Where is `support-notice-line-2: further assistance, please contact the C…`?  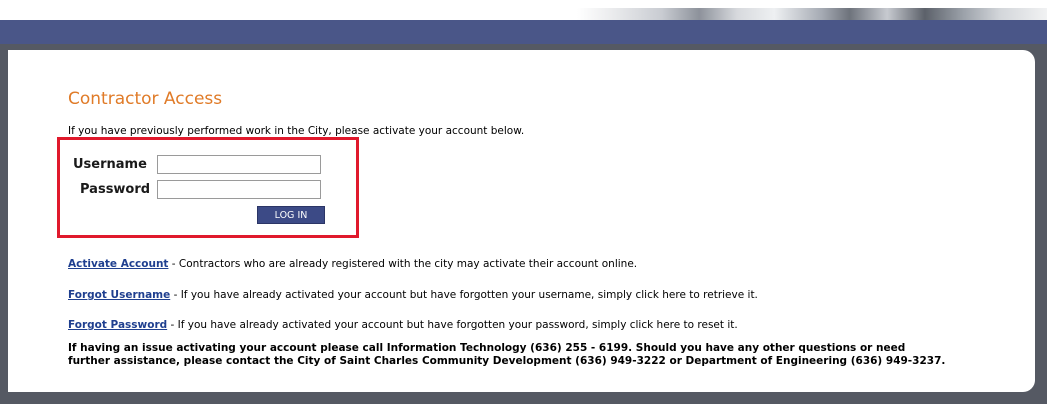 support-notice-line-2: further assistance, please contact the C… is located at coordinates (507, 361).